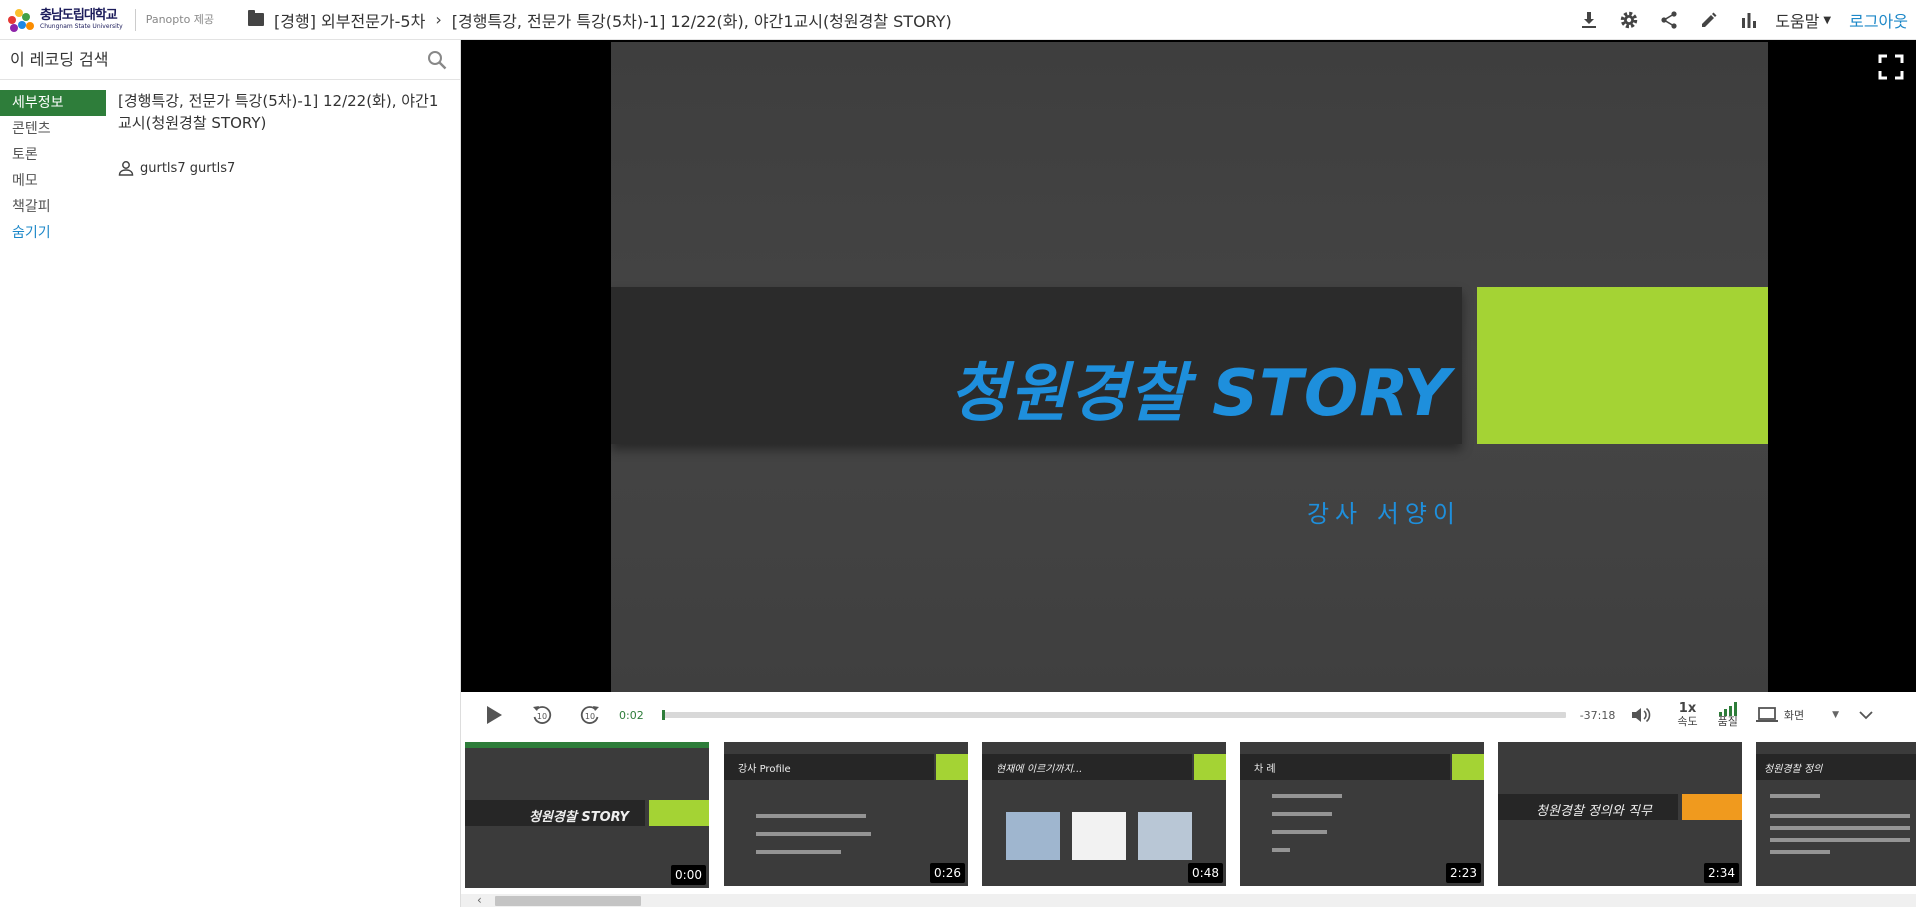 Image resolution: width=1916 pixels, height=907 pixels. What do you see at coordinates (1597, 715) in the screenshot?
I see `remaining-time: -37:18` at bounding box center [1597, 715].